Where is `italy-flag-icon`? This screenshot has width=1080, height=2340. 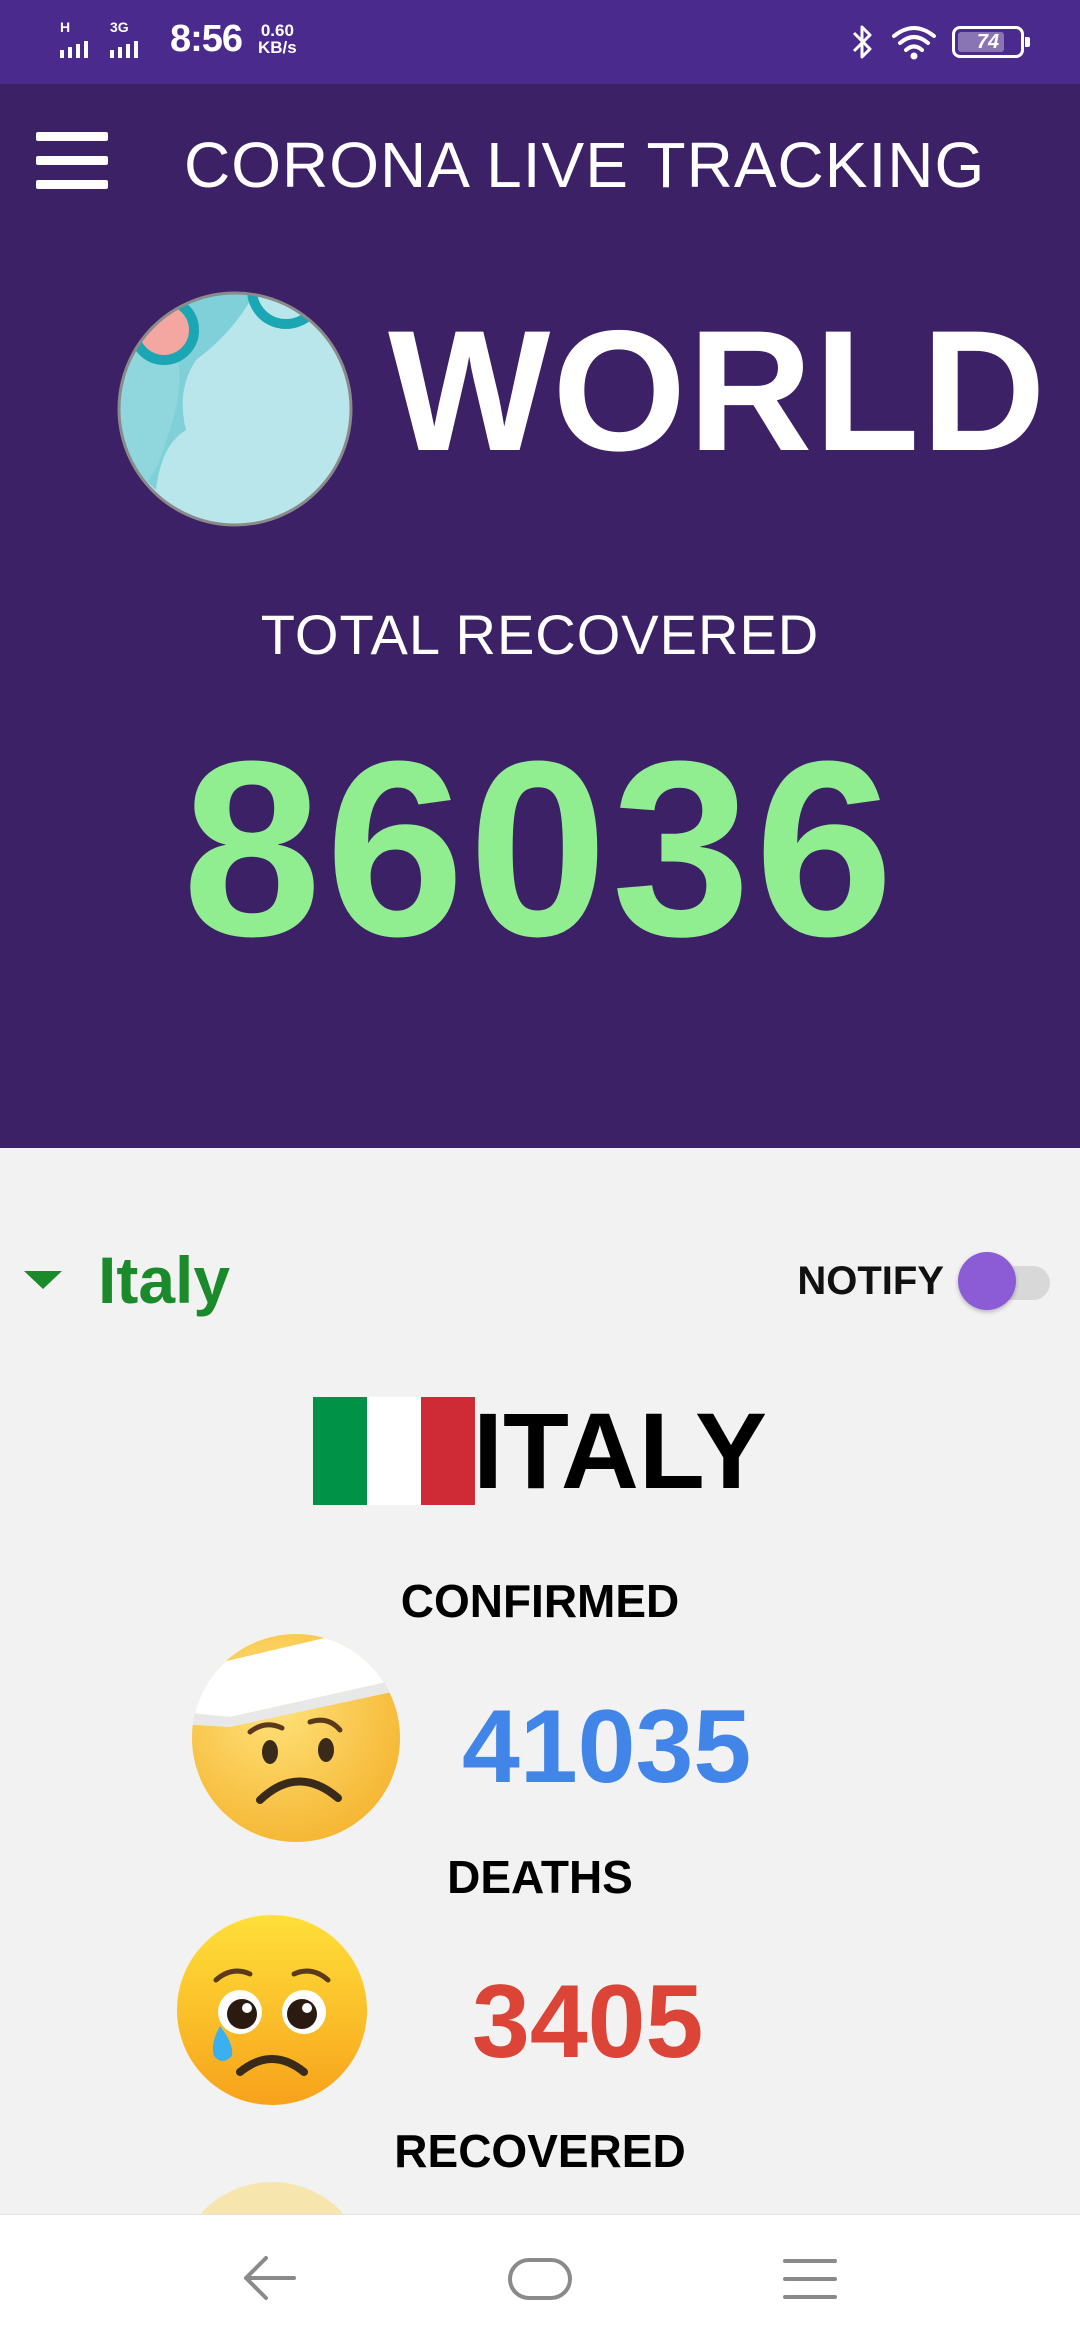
italy-flag-icon is located at coordinates (393, 1451).